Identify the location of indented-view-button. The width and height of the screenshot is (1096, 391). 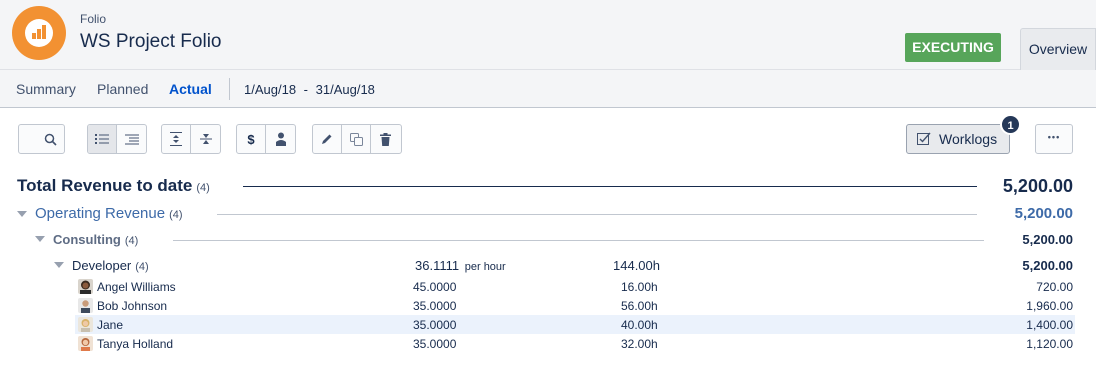
(131, 139).